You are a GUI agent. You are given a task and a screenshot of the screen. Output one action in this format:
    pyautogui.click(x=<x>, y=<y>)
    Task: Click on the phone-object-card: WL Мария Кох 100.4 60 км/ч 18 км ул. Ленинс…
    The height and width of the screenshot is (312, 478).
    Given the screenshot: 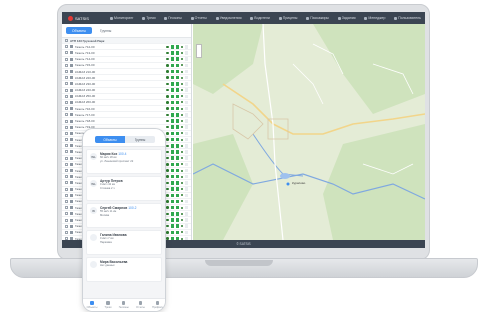 What is the action you would take?
    pyautogui.click(x=124, y=161)
    